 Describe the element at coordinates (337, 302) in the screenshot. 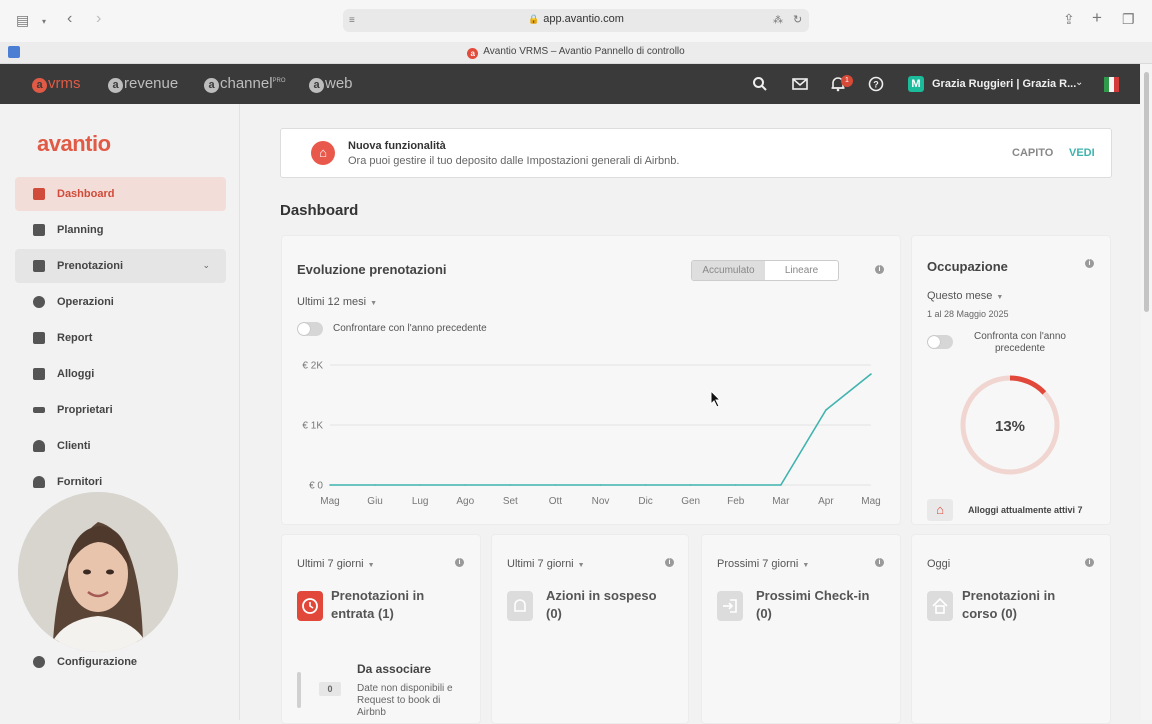

I see `period-select: Ultimi 12 mesi ▼` at that location.